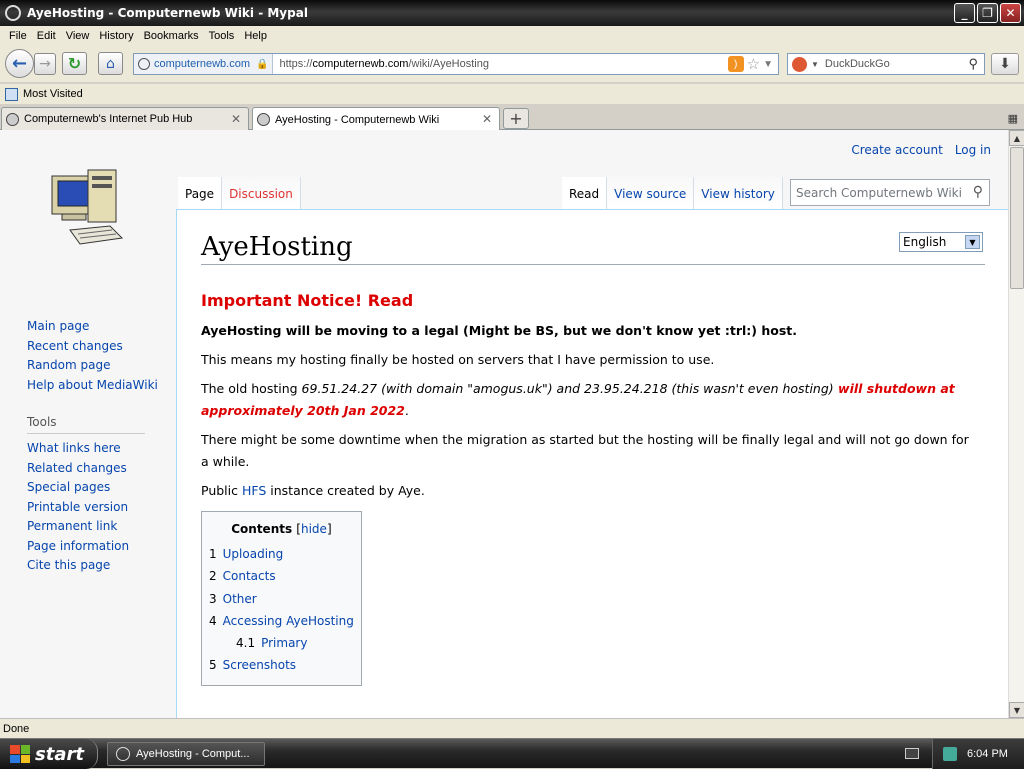 The width and height of the screenshot is (1024, 769). I want to click on plus-icon: +, so click(516, 118).